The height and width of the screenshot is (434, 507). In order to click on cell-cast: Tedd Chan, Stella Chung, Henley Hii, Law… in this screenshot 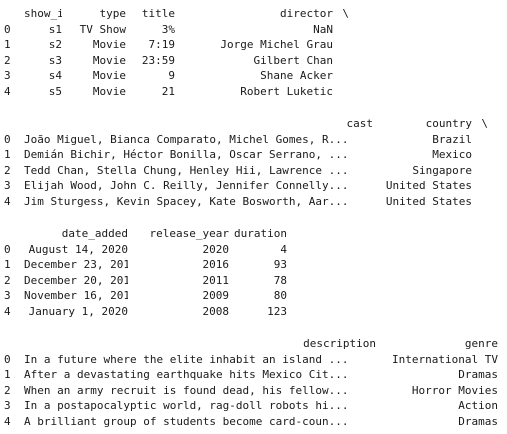, I will do `click(186, 170)`.